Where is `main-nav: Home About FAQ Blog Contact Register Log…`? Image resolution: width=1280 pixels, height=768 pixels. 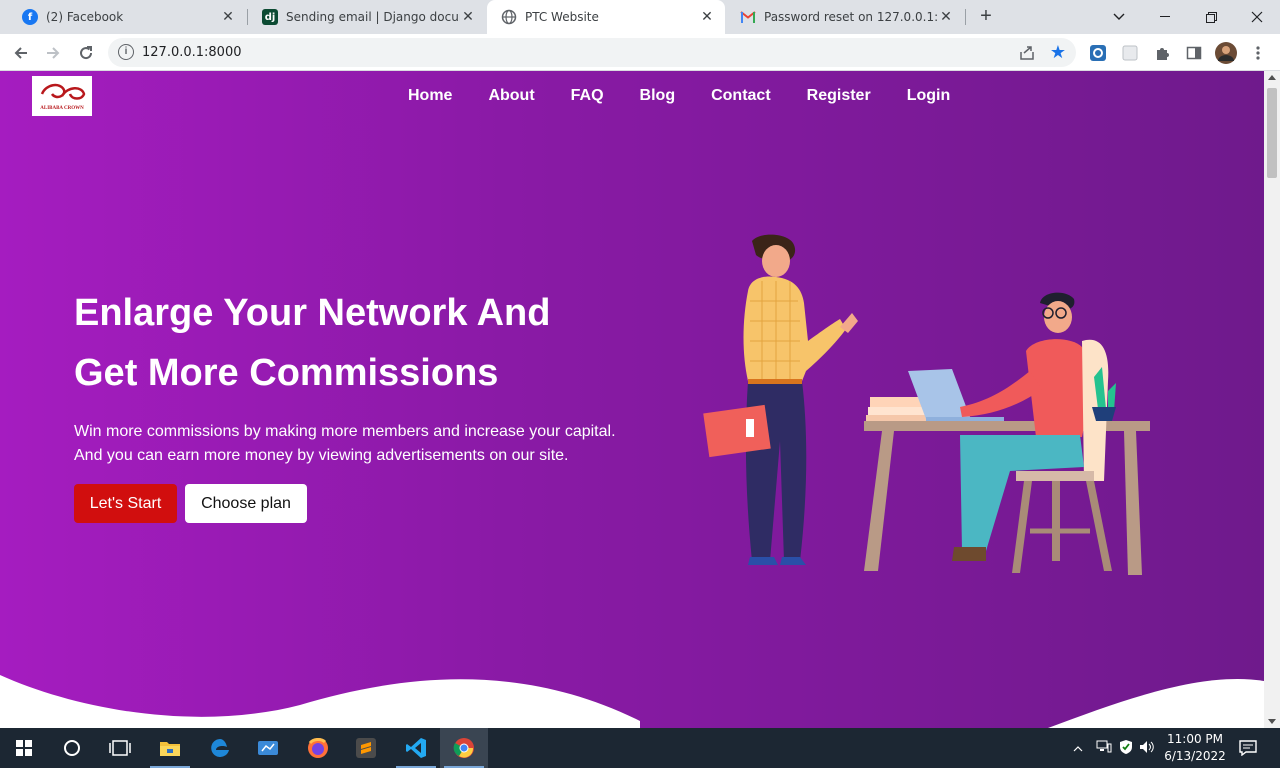 main-nav: Home About FAQ Blog Contact Register Log… is located at coordinates (697, 96).